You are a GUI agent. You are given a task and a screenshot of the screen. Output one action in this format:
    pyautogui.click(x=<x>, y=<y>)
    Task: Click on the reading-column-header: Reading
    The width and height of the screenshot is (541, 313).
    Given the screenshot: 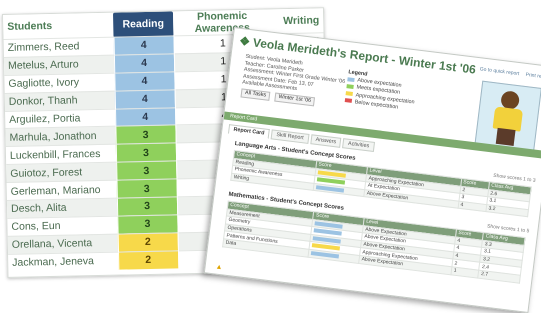 What is the action you would take?
    pyautogui.click(x=143, y=24)
    